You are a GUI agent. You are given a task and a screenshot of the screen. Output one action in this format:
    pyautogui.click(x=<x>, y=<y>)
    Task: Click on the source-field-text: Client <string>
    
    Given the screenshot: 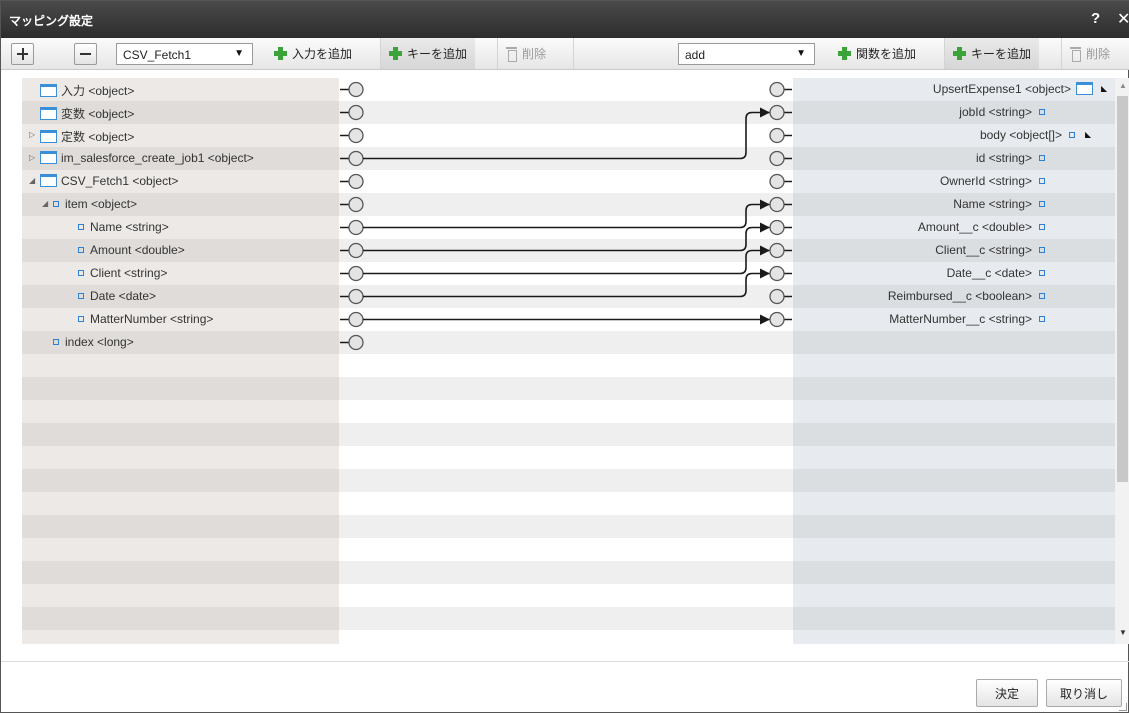 What is the action you would take?
    pyautogui.click(x=129, y=273)
    